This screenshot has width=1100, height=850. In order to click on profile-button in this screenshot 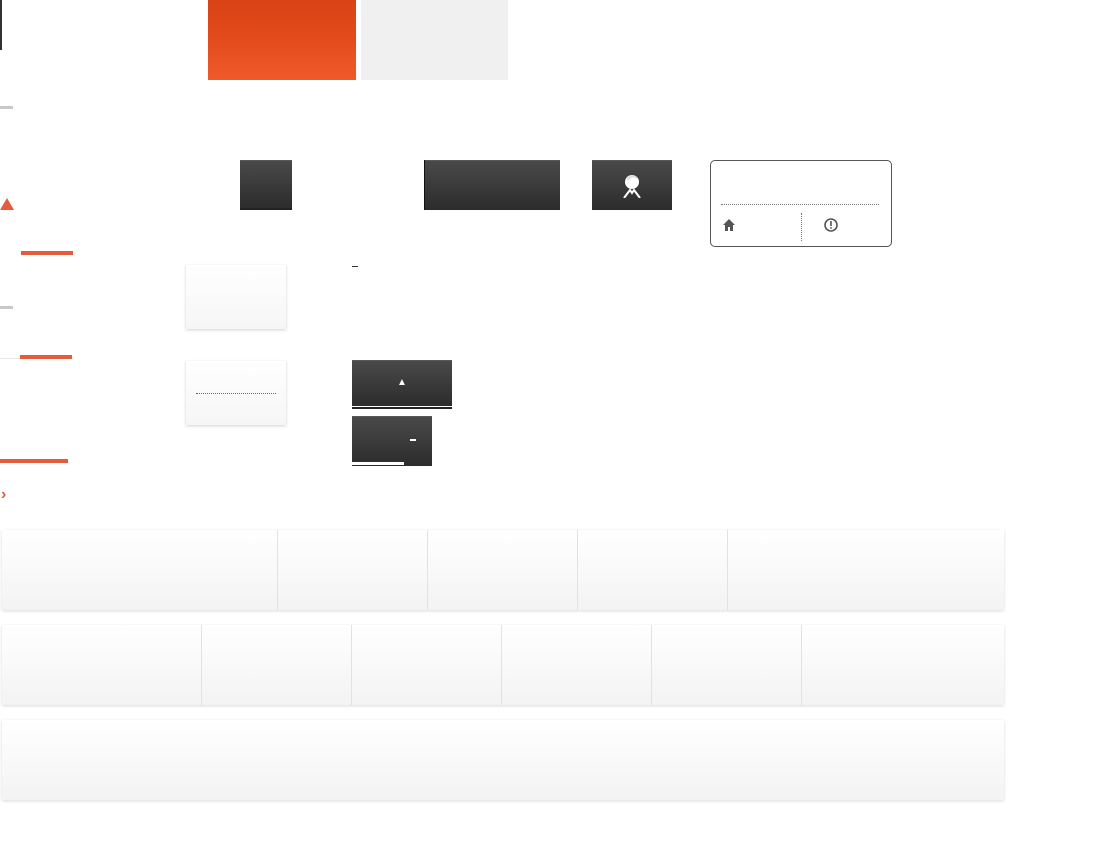, I will do `click(632, 185)`.